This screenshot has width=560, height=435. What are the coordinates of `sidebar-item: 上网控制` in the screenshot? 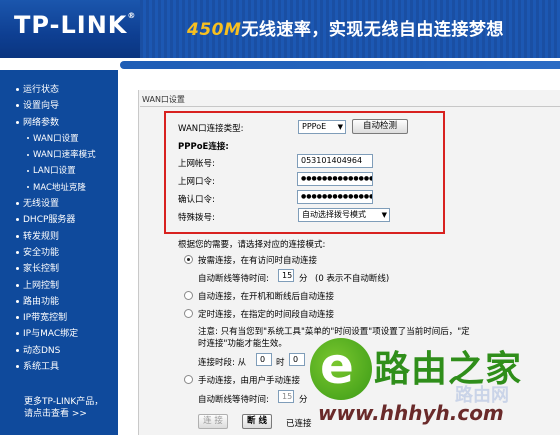 It's located at (56, 286).